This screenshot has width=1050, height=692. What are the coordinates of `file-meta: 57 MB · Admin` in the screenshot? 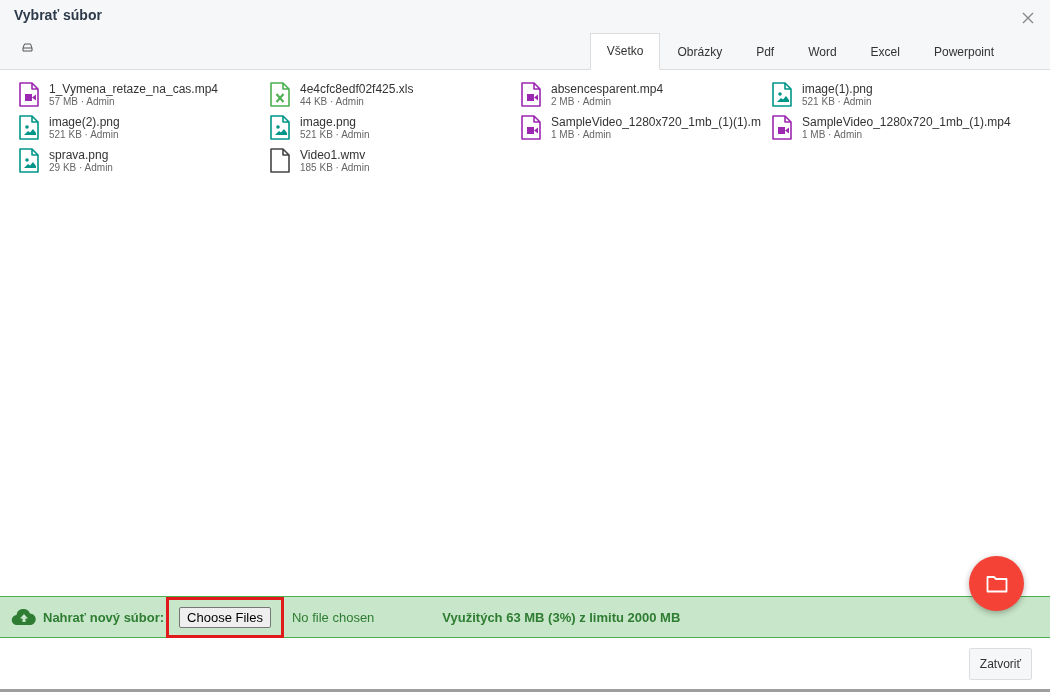 It's located at (82, 101).